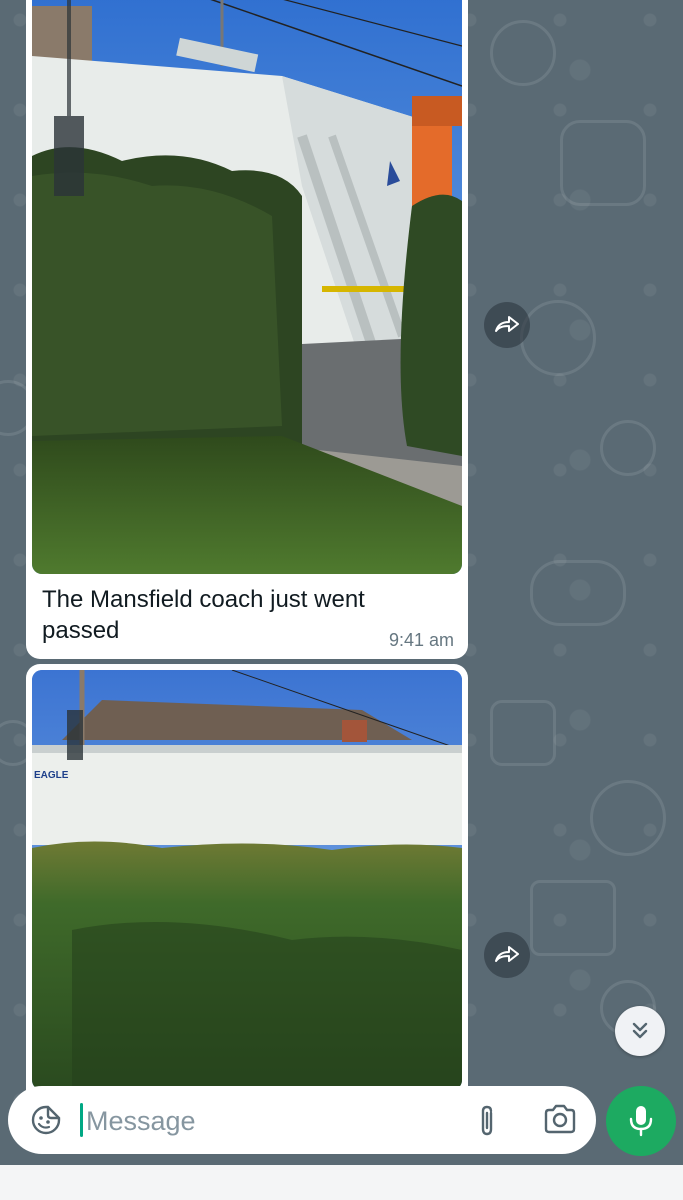  Describe the element at coordinates (271, 1121) in the screenshot. I see `message-input` at that location.